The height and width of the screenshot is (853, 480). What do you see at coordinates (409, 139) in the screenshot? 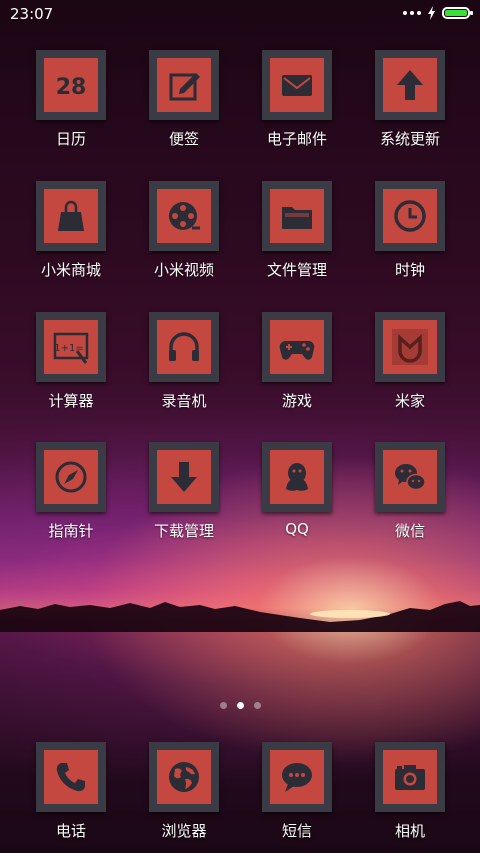
I see `app-label: 系统更新` at bounding box center [409, 139].